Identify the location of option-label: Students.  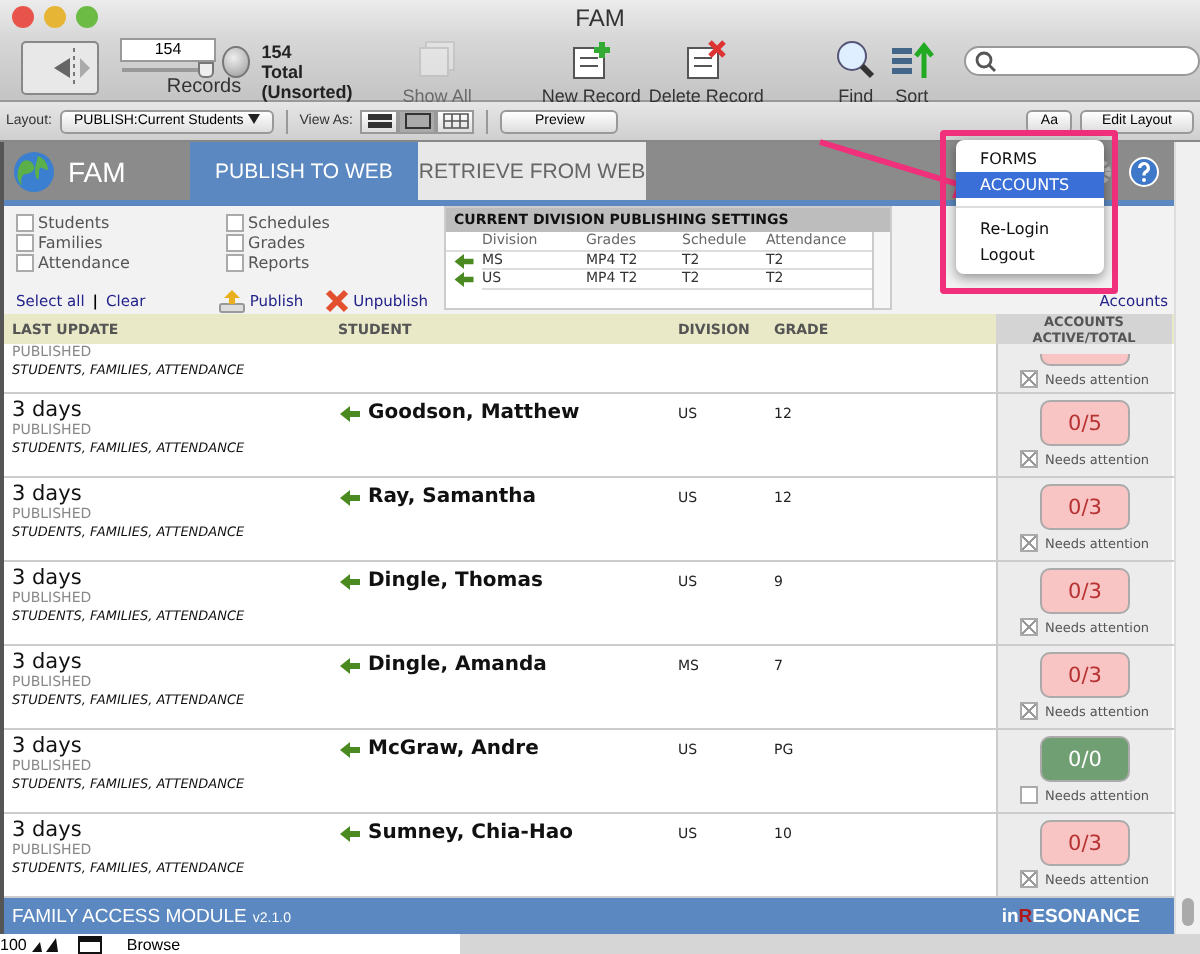
(74, 222).